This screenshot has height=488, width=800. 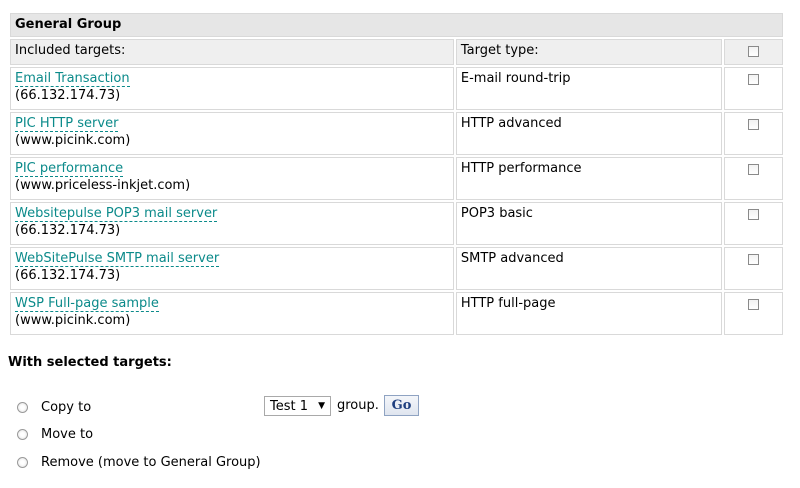 I want to click on target-type: POP3 basic, so click(x=588, y=223).